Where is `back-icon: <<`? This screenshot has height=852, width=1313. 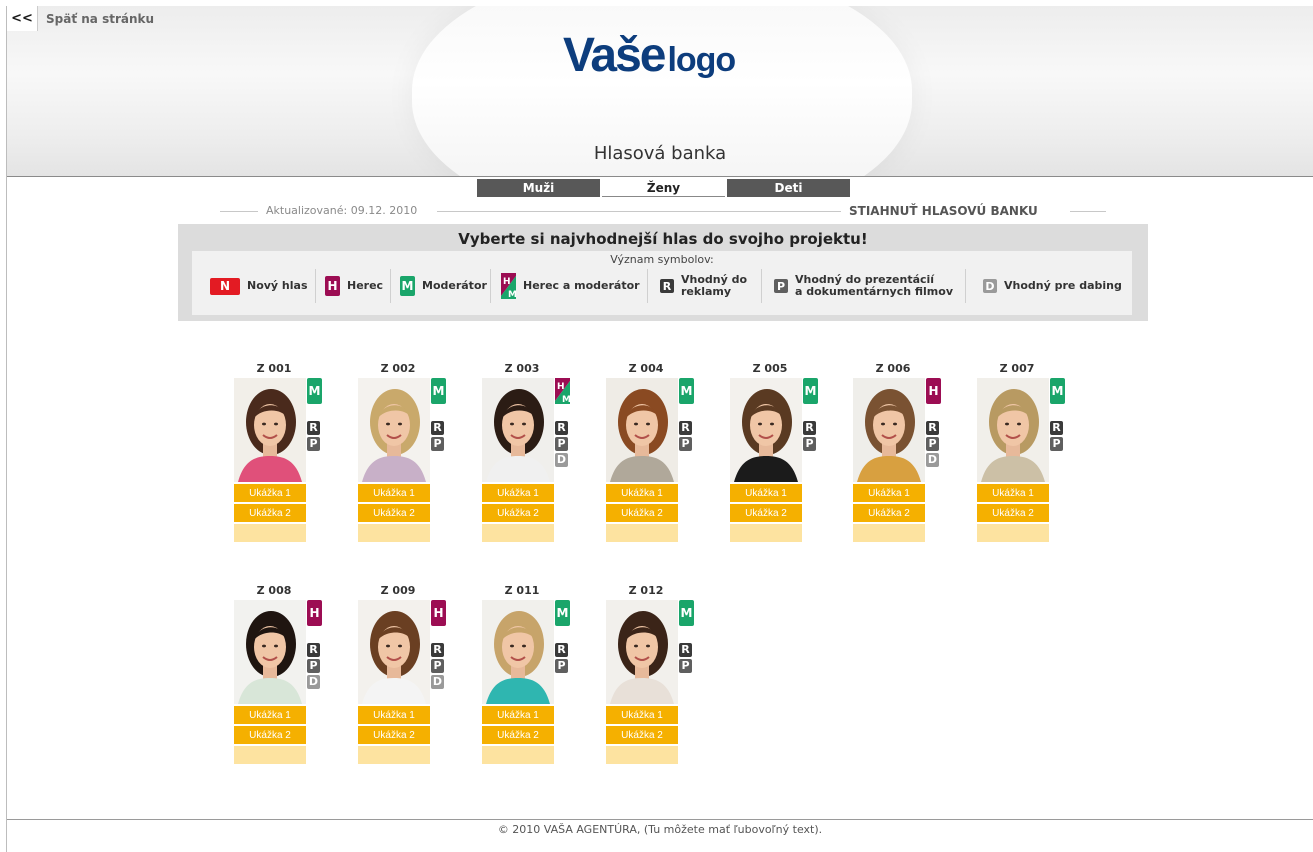
back-icon: << is located at coordinates (22, 18).